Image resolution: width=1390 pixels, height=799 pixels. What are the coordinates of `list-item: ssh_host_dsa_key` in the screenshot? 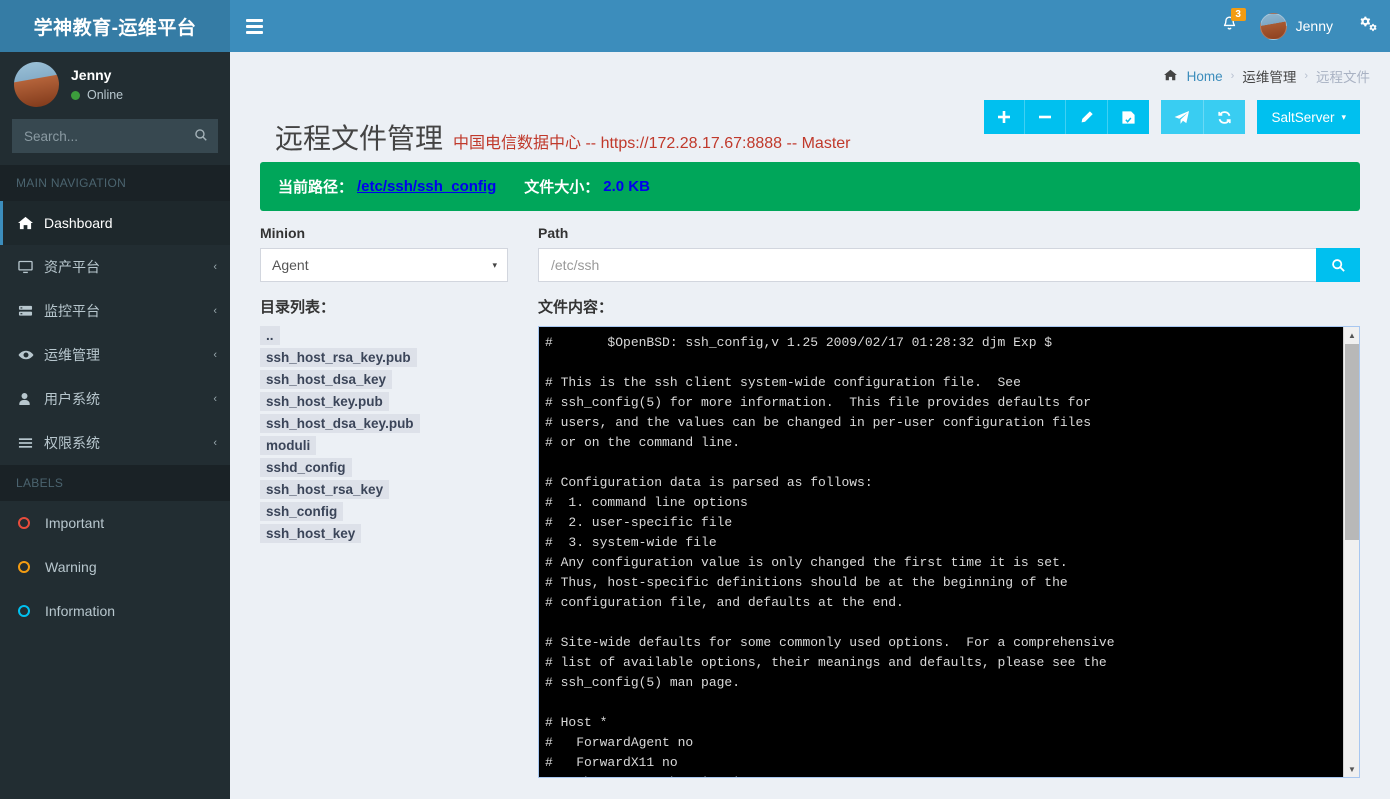 It's located at (326, 379).